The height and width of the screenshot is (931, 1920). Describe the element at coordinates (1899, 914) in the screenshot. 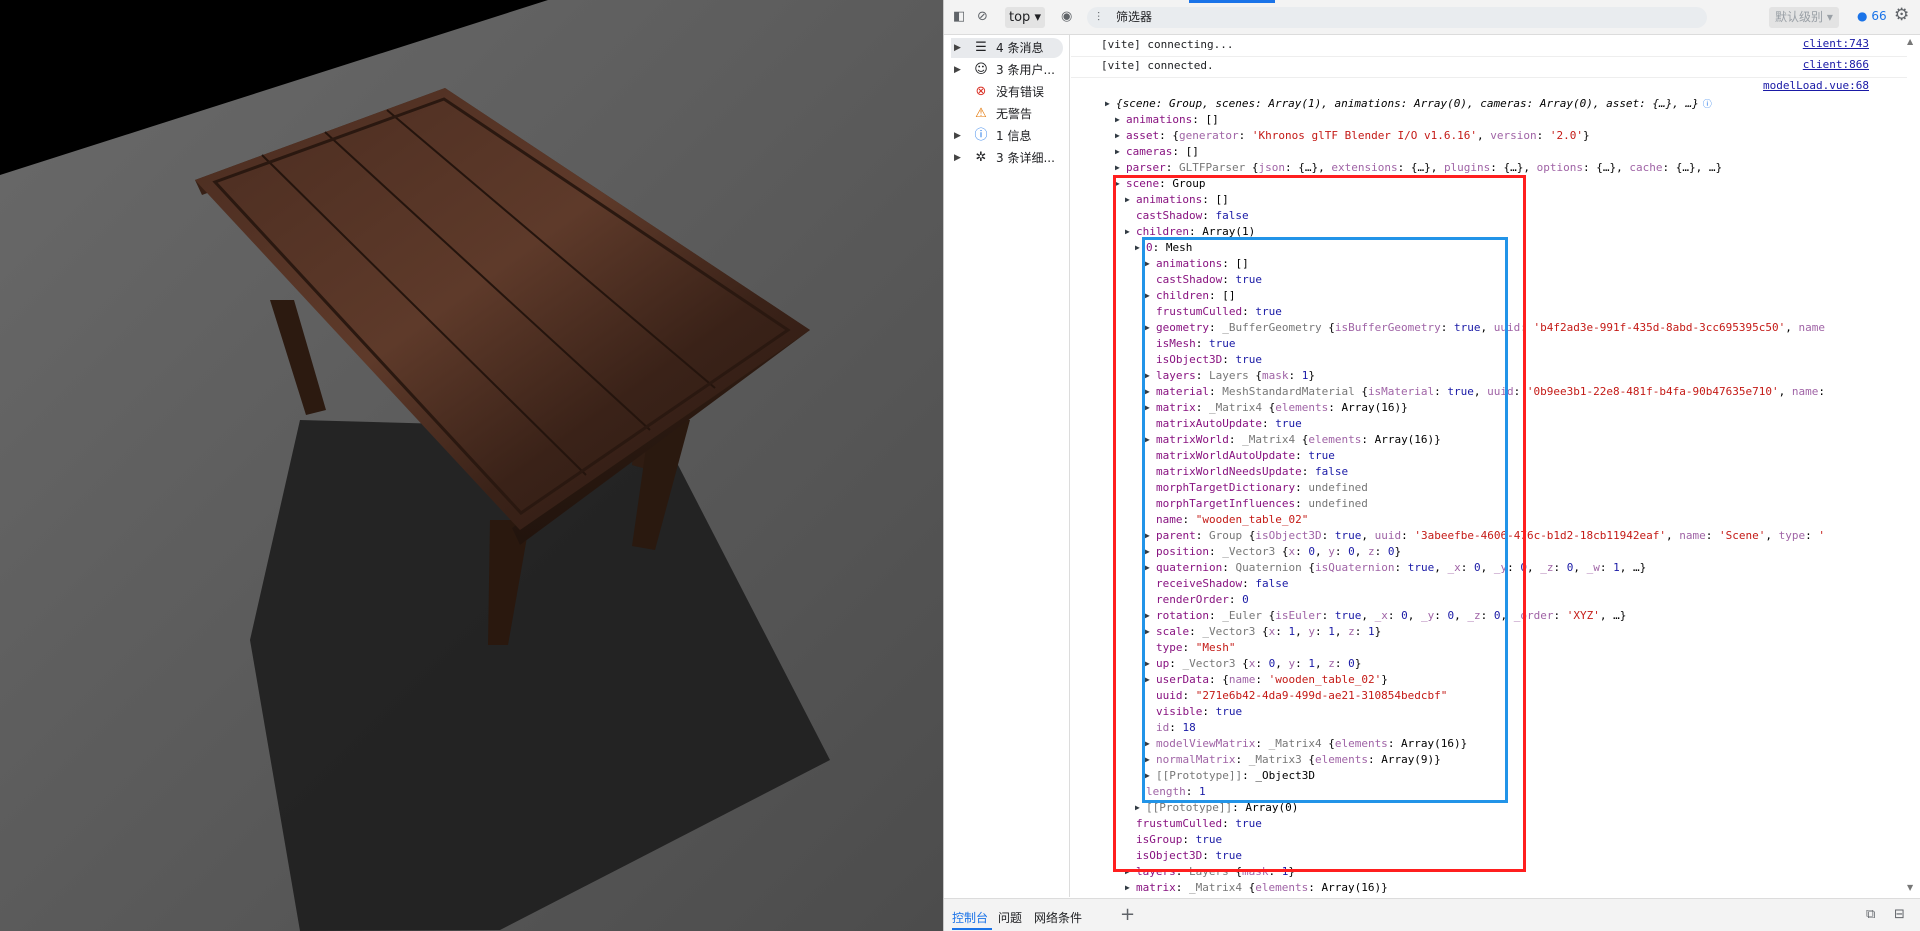

I see `close-drawer-icon: ⊟` at that location.